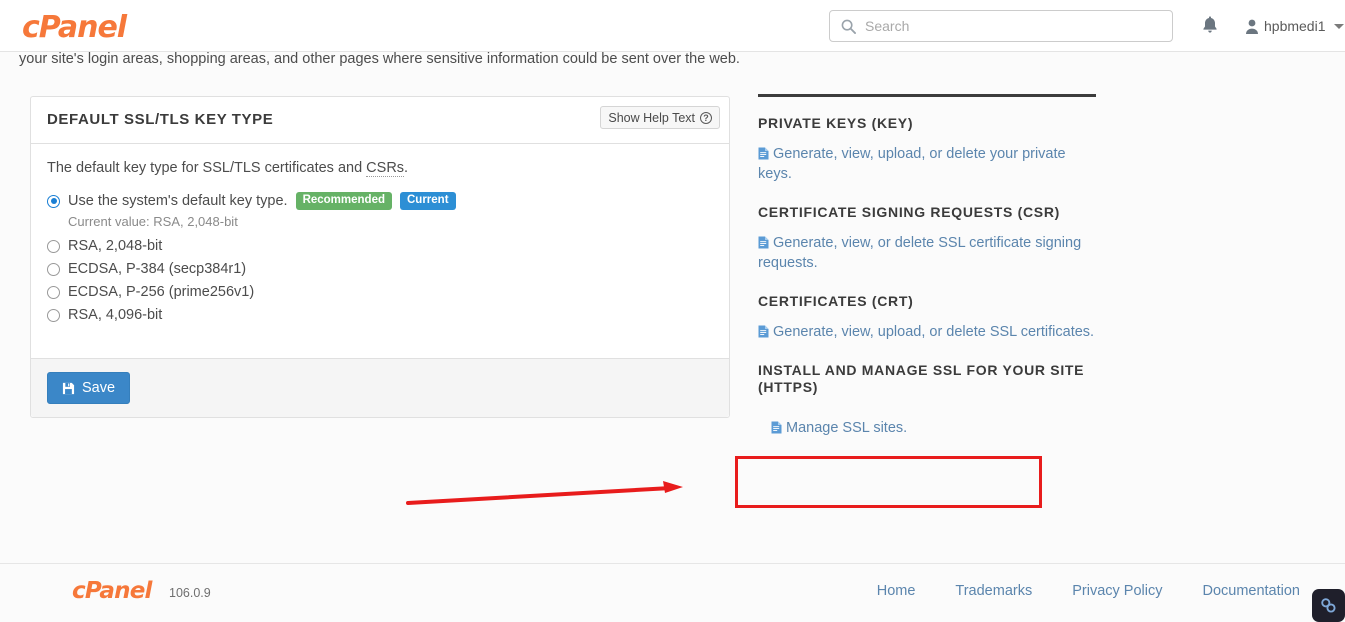 This screenshot has width=1345, height=622. I want to click on panel-footer: Save, so click(380, 387).